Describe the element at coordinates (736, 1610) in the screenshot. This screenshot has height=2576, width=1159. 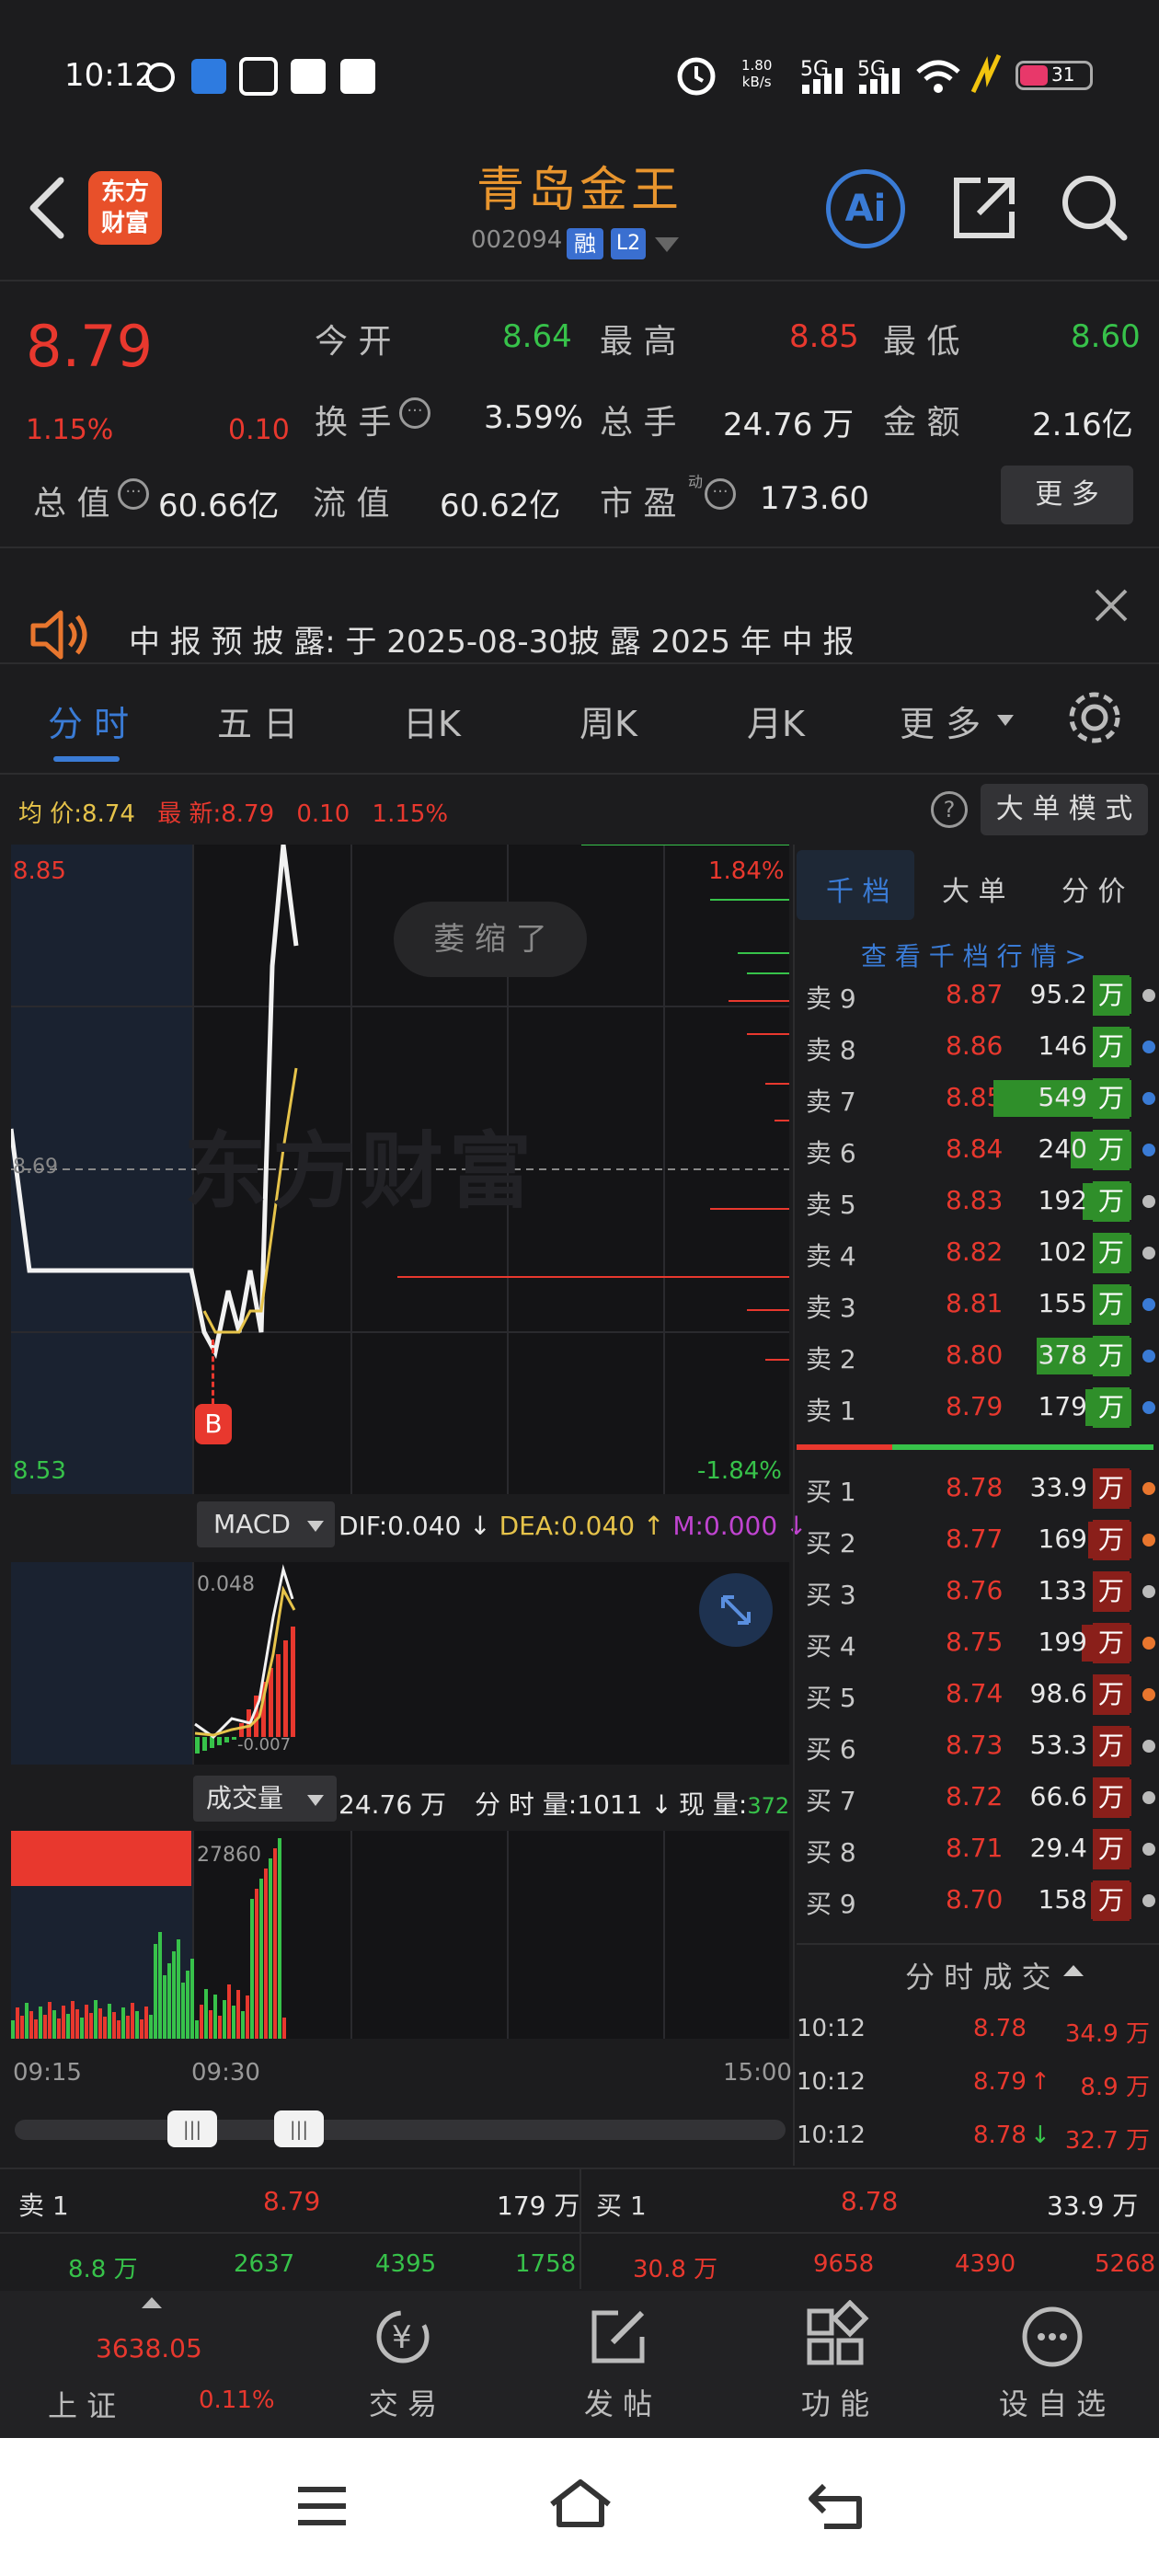
I see `expand-chart-button` at that location.